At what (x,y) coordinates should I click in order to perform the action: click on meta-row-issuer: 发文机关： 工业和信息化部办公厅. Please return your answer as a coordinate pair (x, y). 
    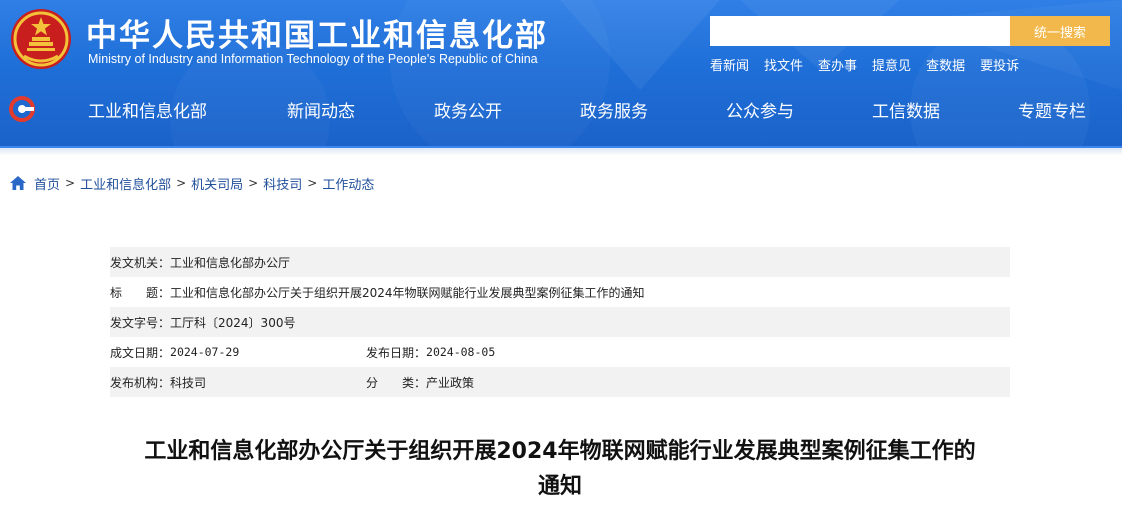
    Looking at the image, I should click on (560, 262).